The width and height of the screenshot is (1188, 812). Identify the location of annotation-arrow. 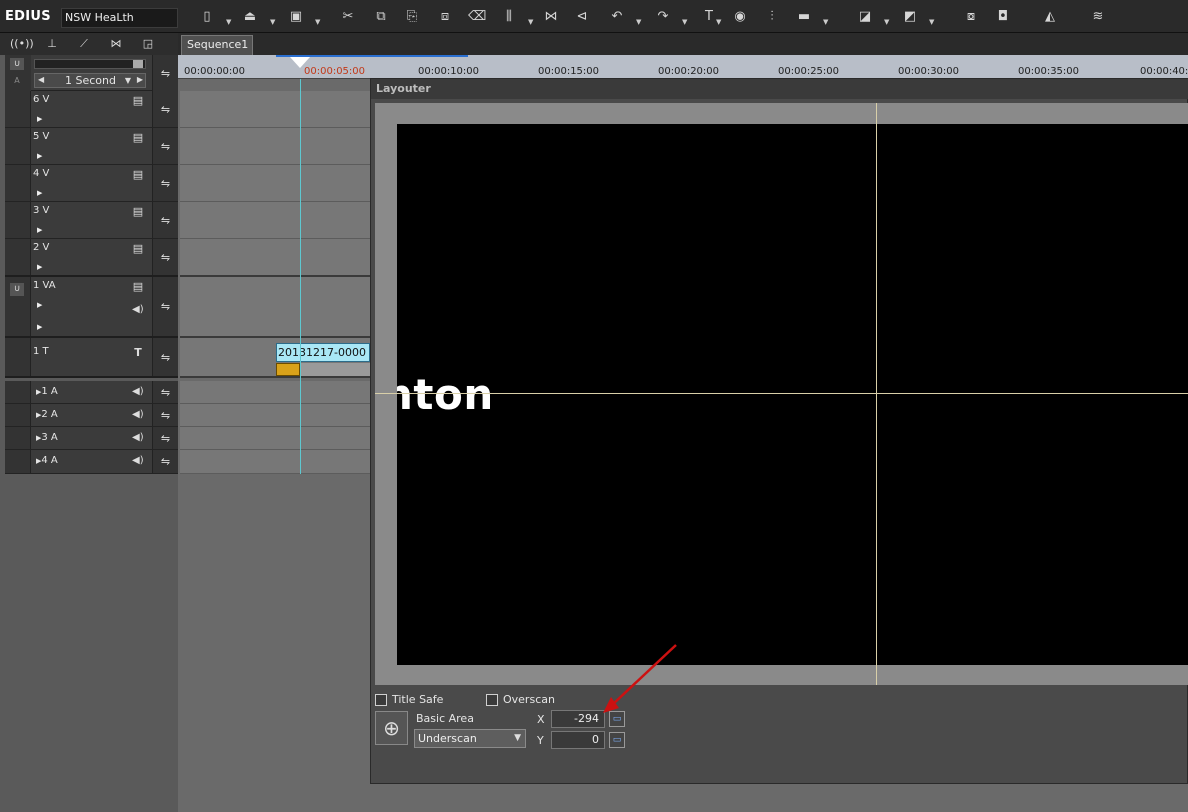
(640, 678).